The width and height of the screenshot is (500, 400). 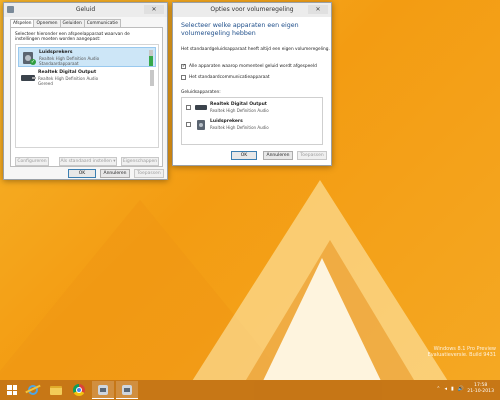 I want to click on chevron-down-icon: ▾, so click(x=114, y=161).